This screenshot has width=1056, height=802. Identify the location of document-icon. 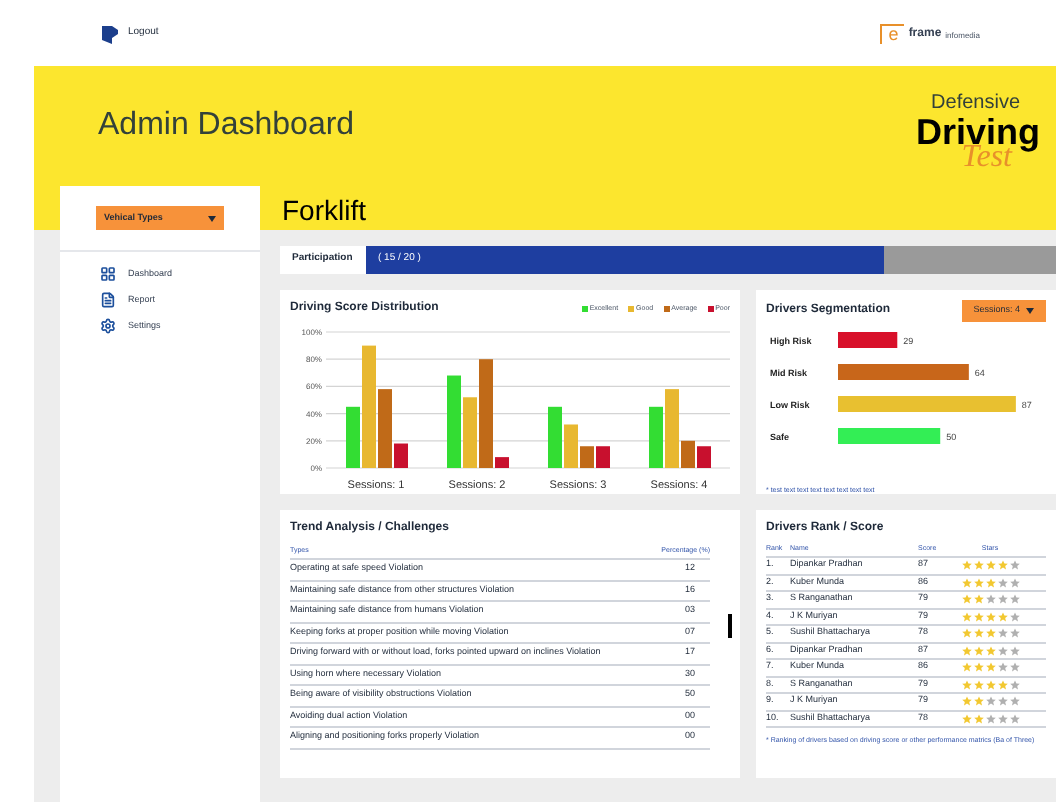
(108, 300).